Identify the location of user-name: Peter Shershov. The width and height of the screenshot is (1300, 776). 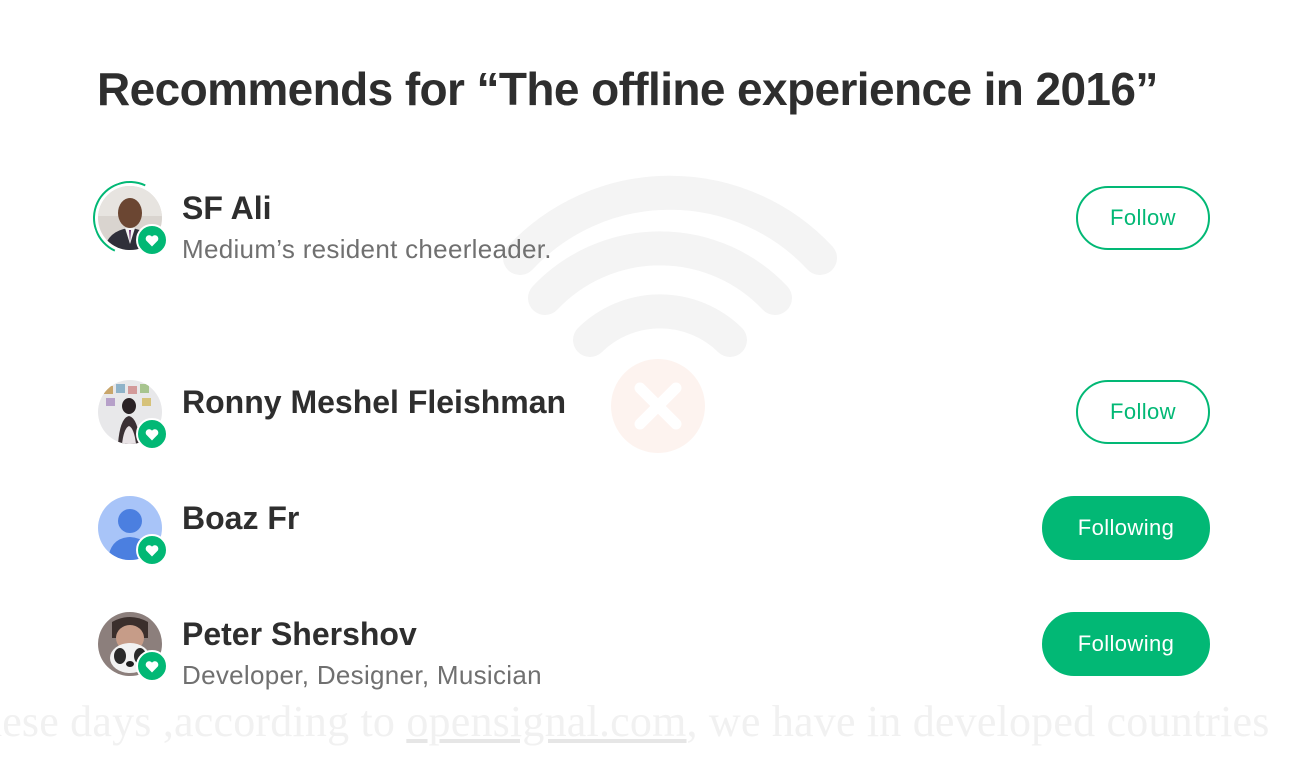
(299, 634).